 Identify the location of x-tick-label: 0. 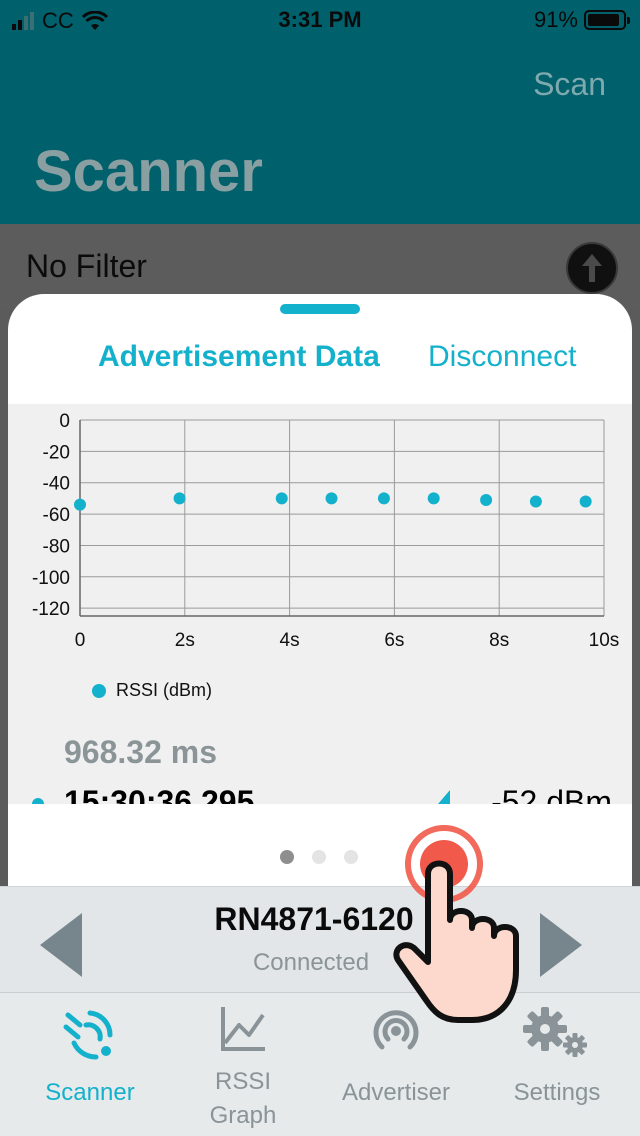
(80, 640).